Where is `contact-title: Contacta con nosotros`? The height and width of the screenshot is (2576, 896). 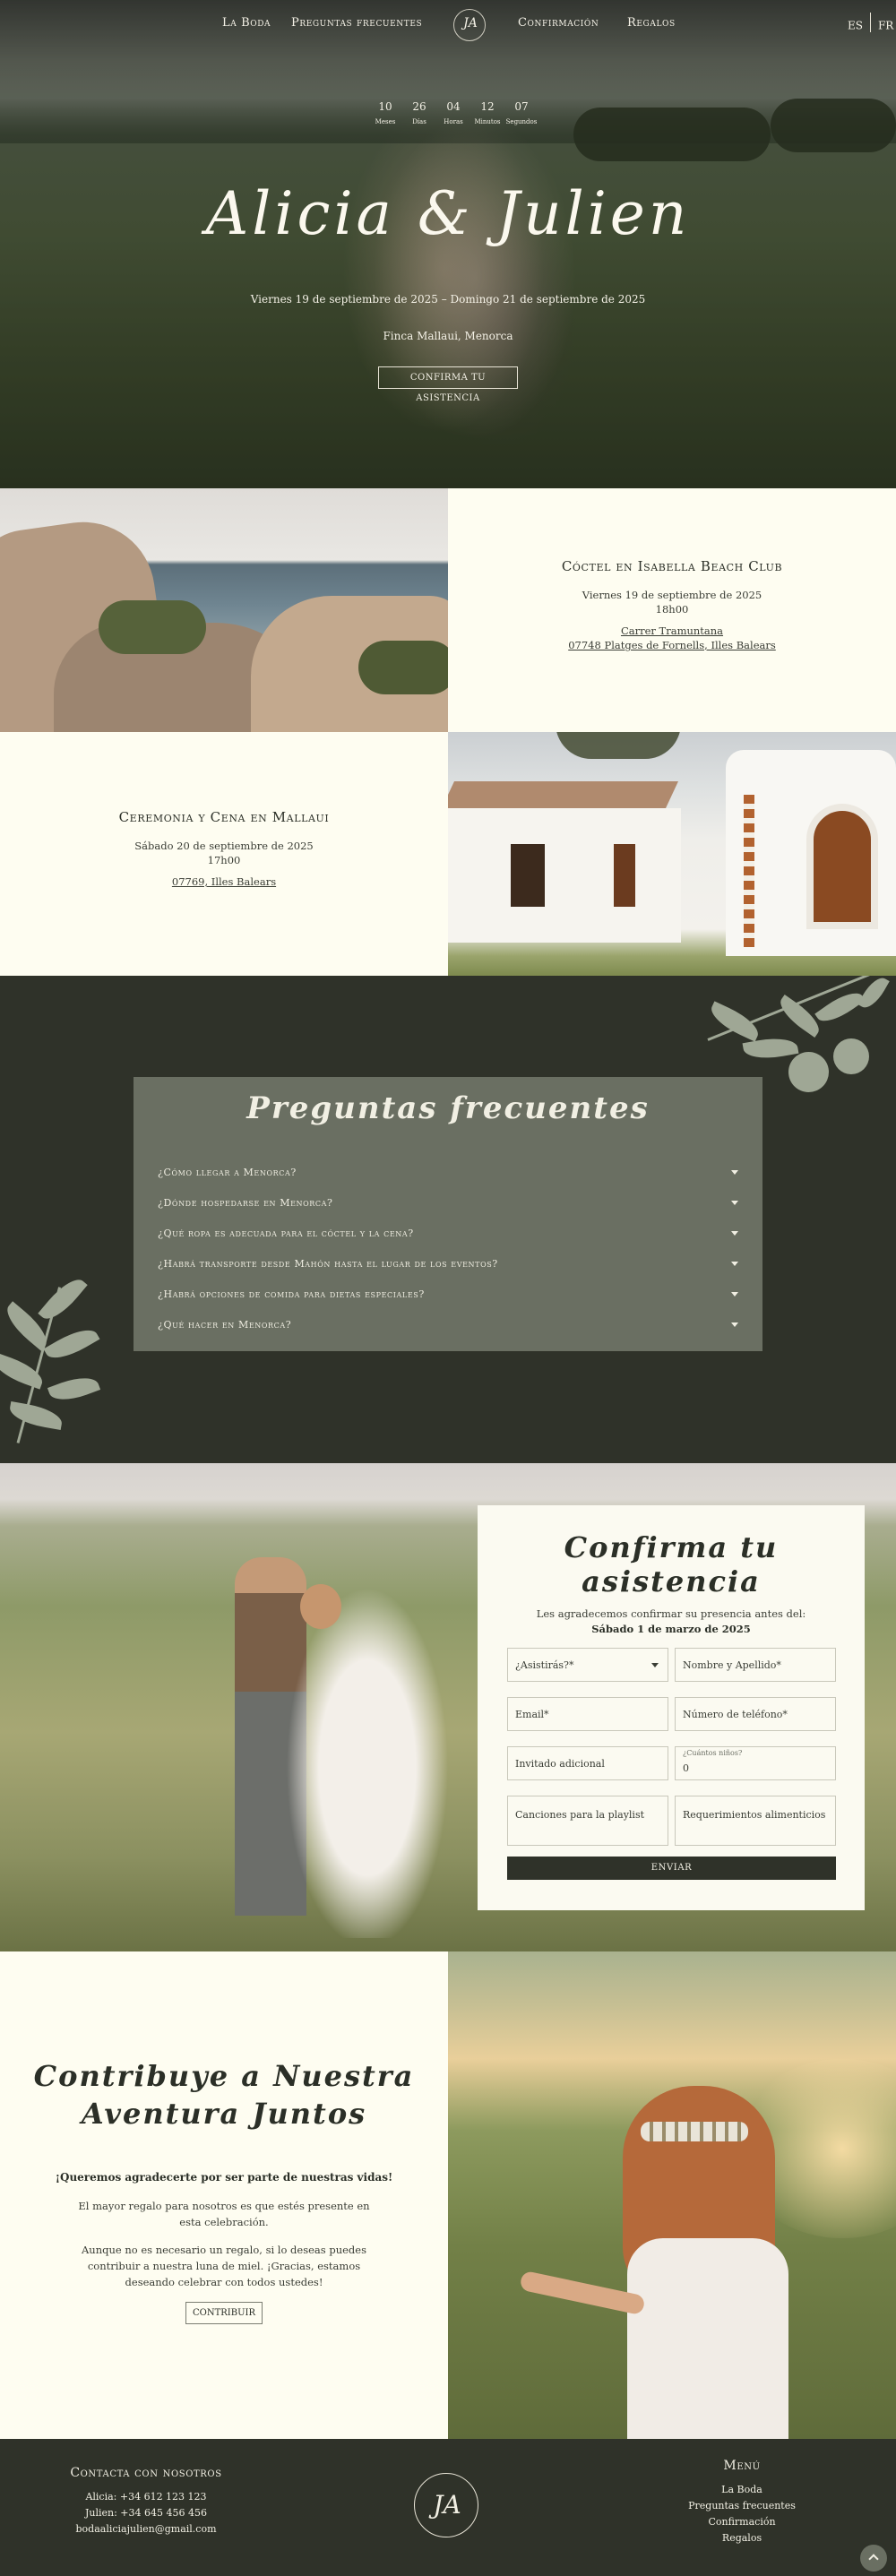 contact-title: Contacta con nosotros is located at coordinates (146, 2473).